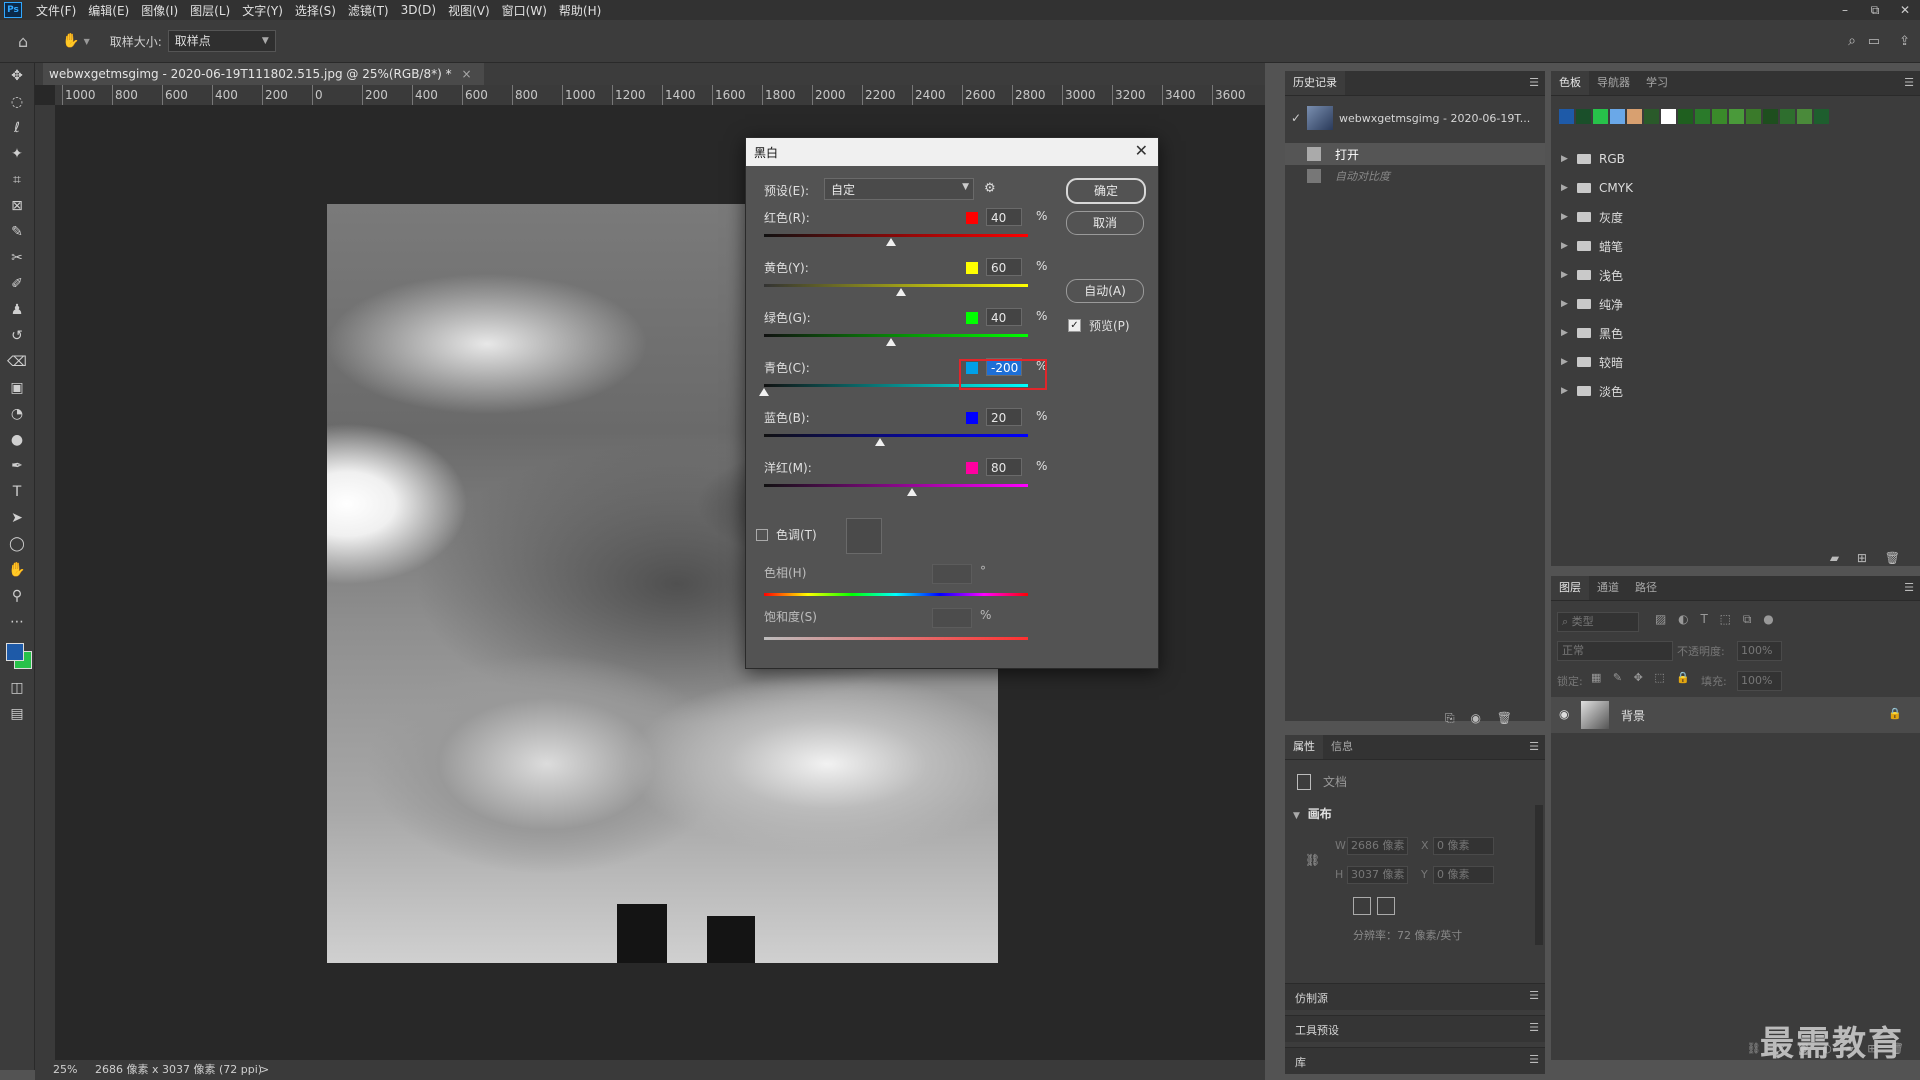 Image resolution: width=1920 pixels, height=1080 pixels. I want to click on healing-brush-icon: ✂, so click(17, 258).